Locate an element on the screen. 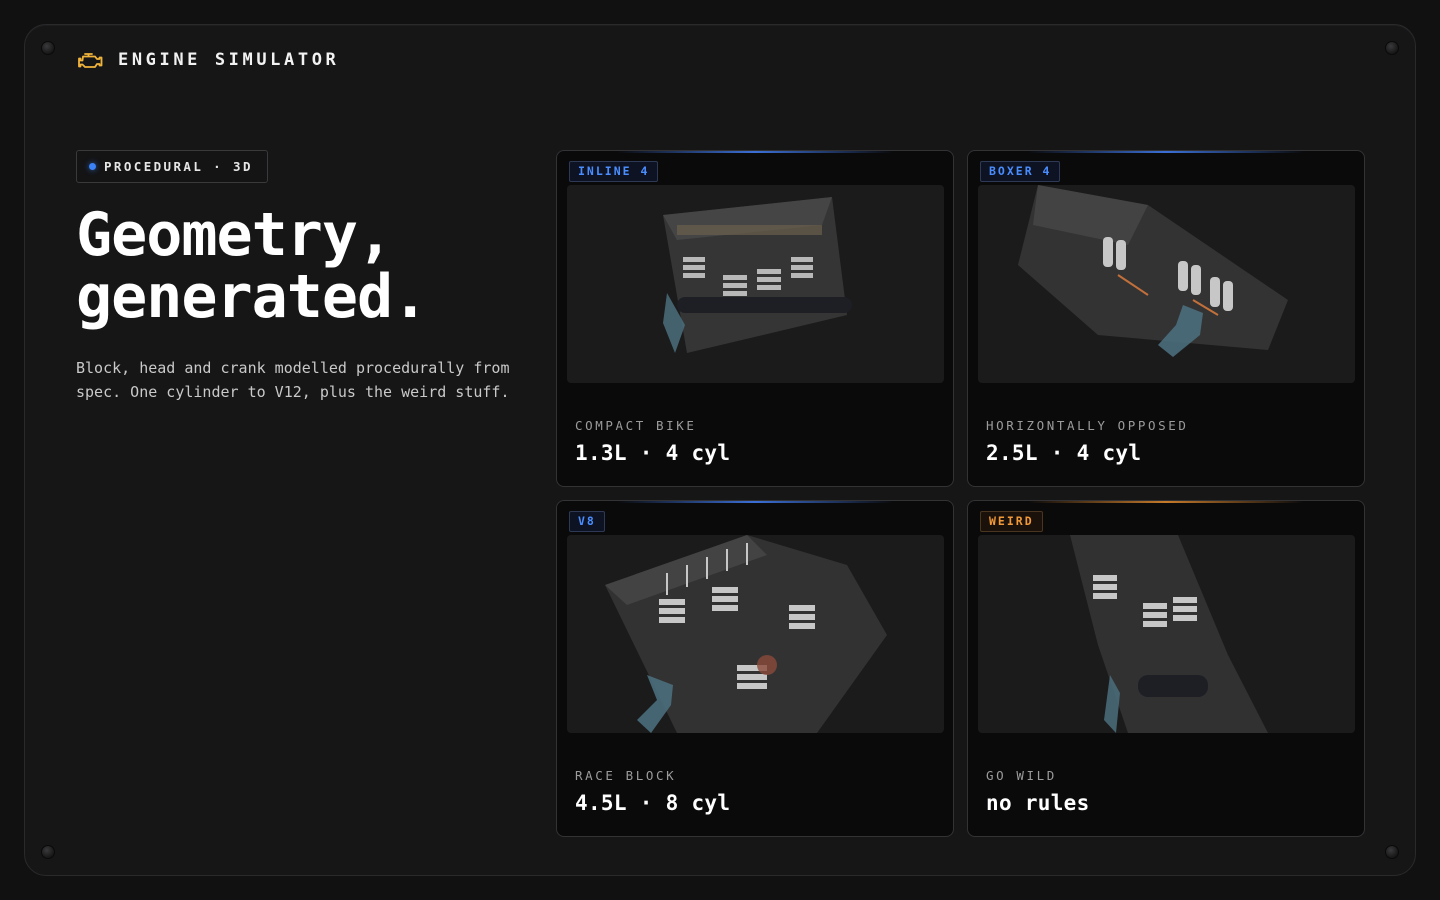 This screenshot has width=1440, height=900. engine-spec: no rules is located at coordinates (1038, 803).